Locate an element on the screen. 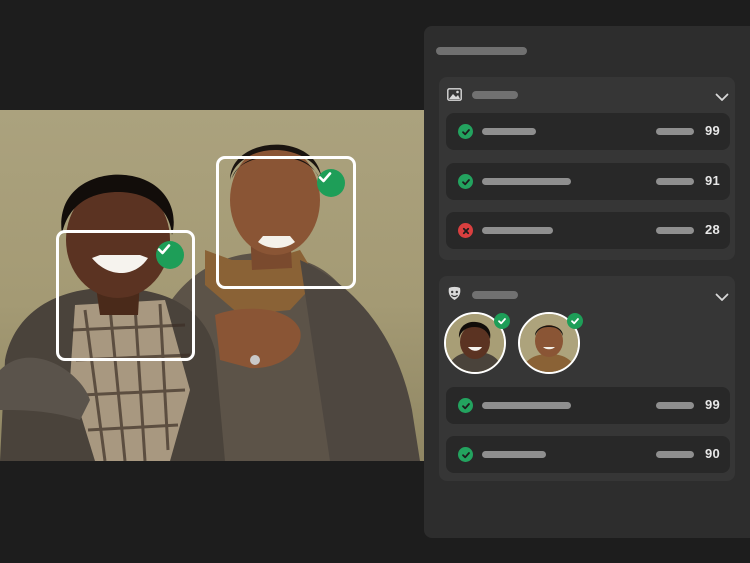  panel-title is located at coordinates (481, 51).